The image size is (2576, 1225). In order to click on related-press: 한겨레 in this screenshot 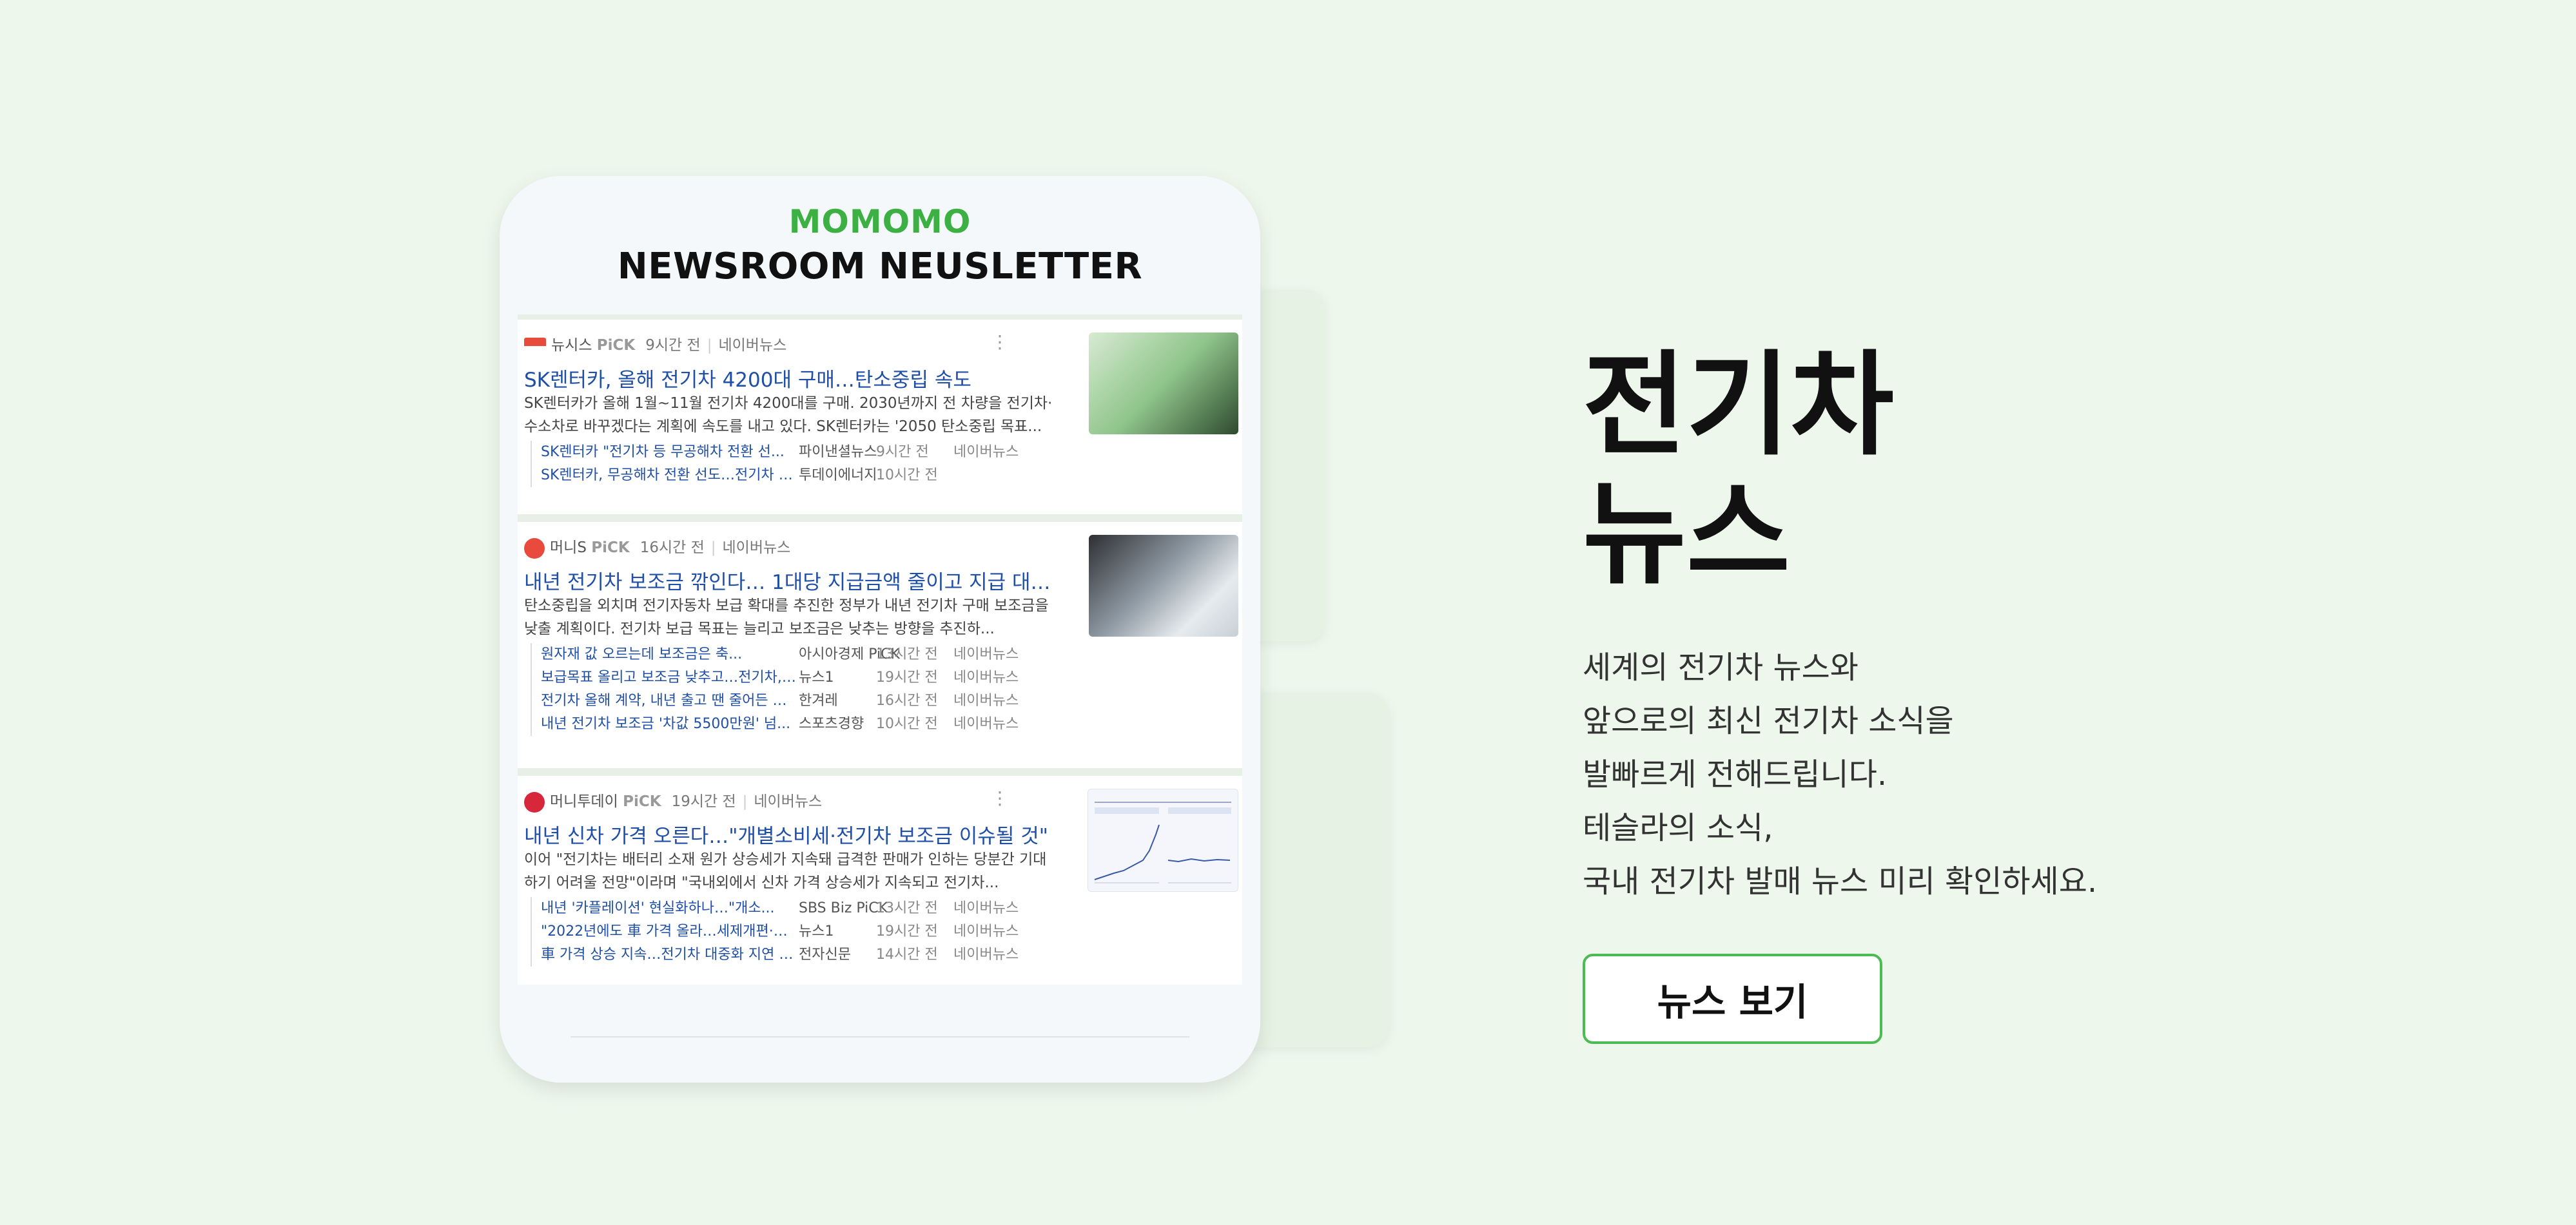, I will do `click(818, 701)`.